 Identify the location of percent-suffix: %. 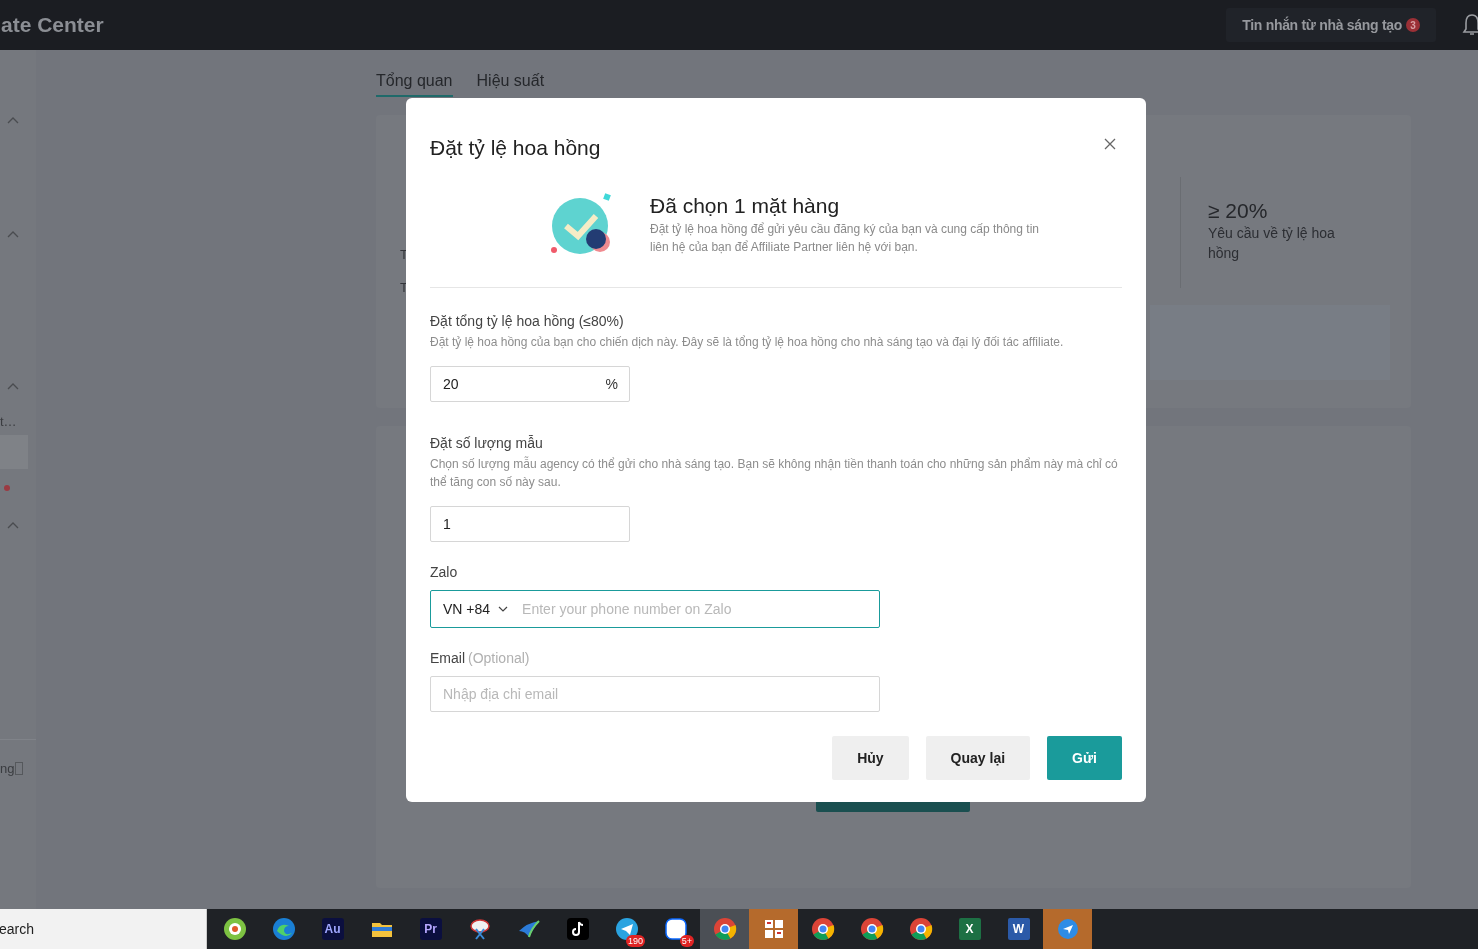
(611, 384).